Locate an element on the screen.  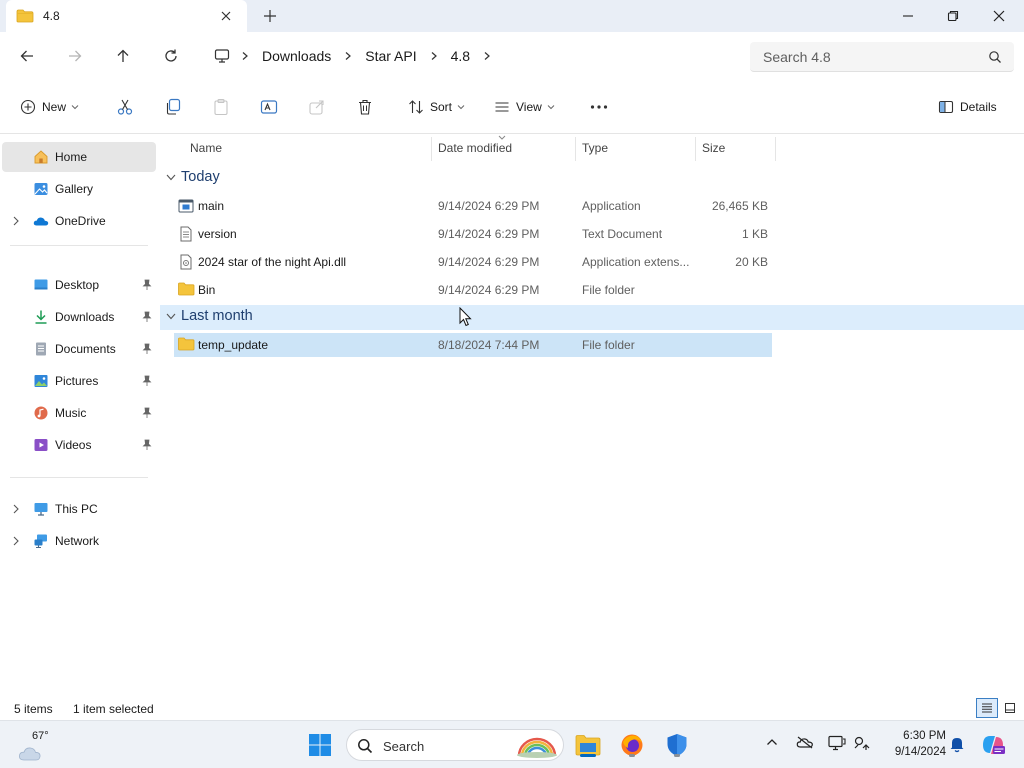
file-explorer-taskbar-icon is located at coordinates (588, 745).